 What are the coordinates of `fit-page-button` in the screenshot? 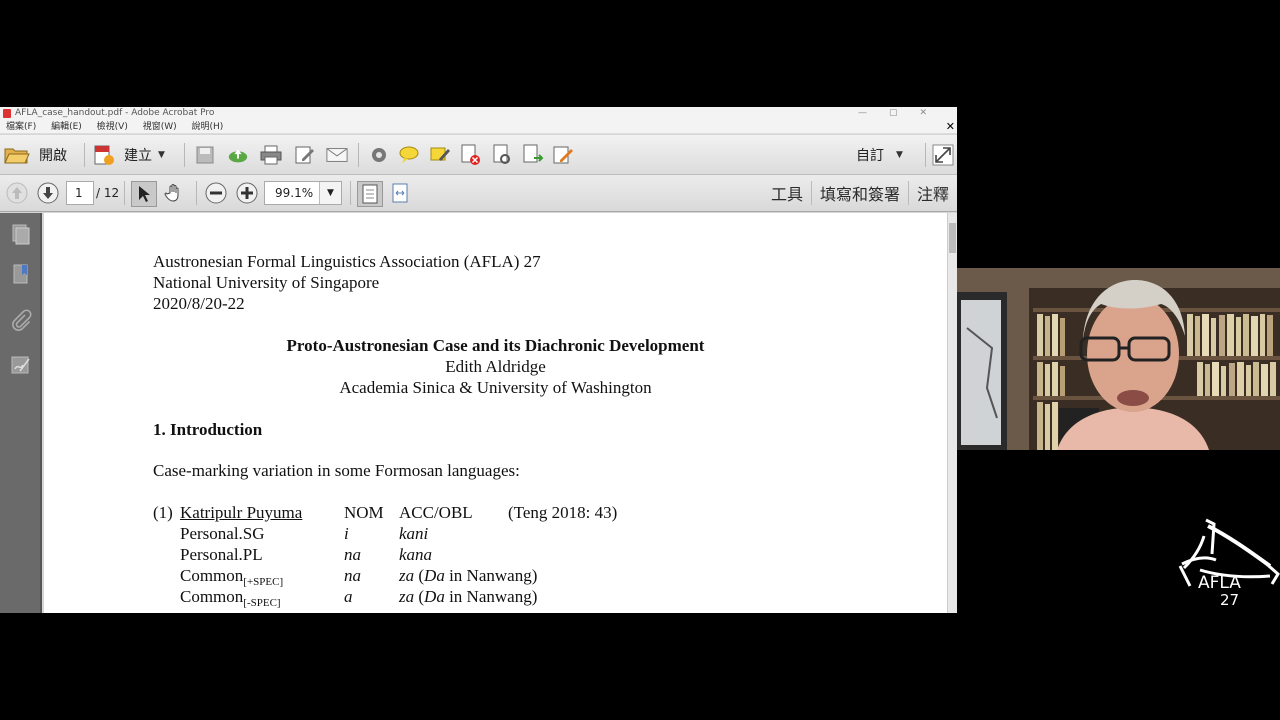 It's located at (370, 194).